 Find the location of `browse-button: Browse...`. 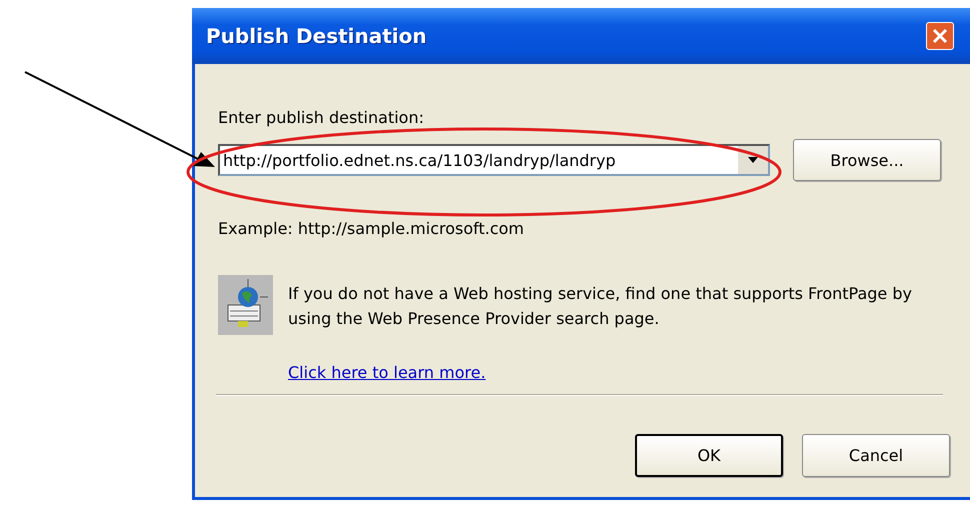

browse-button: Browse... is located at coordinates (867, 160).